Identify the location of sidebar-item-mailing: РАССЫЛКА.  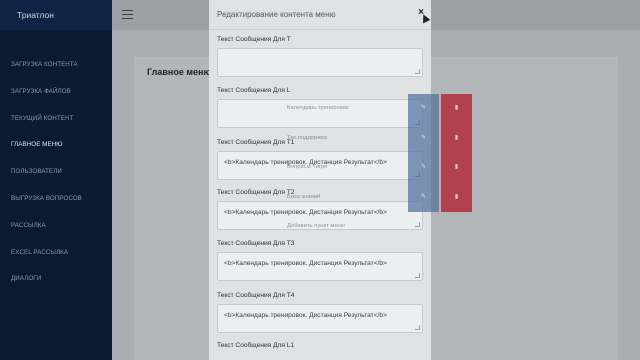
(56, 226).